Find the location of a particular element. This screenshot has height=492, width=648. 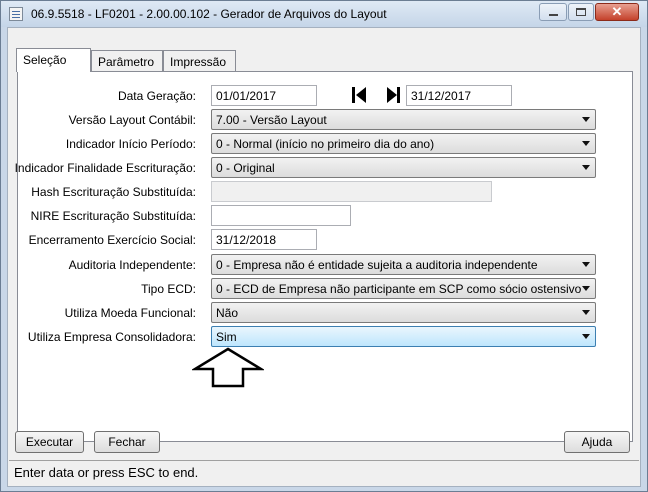

tab-label: Impressão is located at coordinates (198, 62).